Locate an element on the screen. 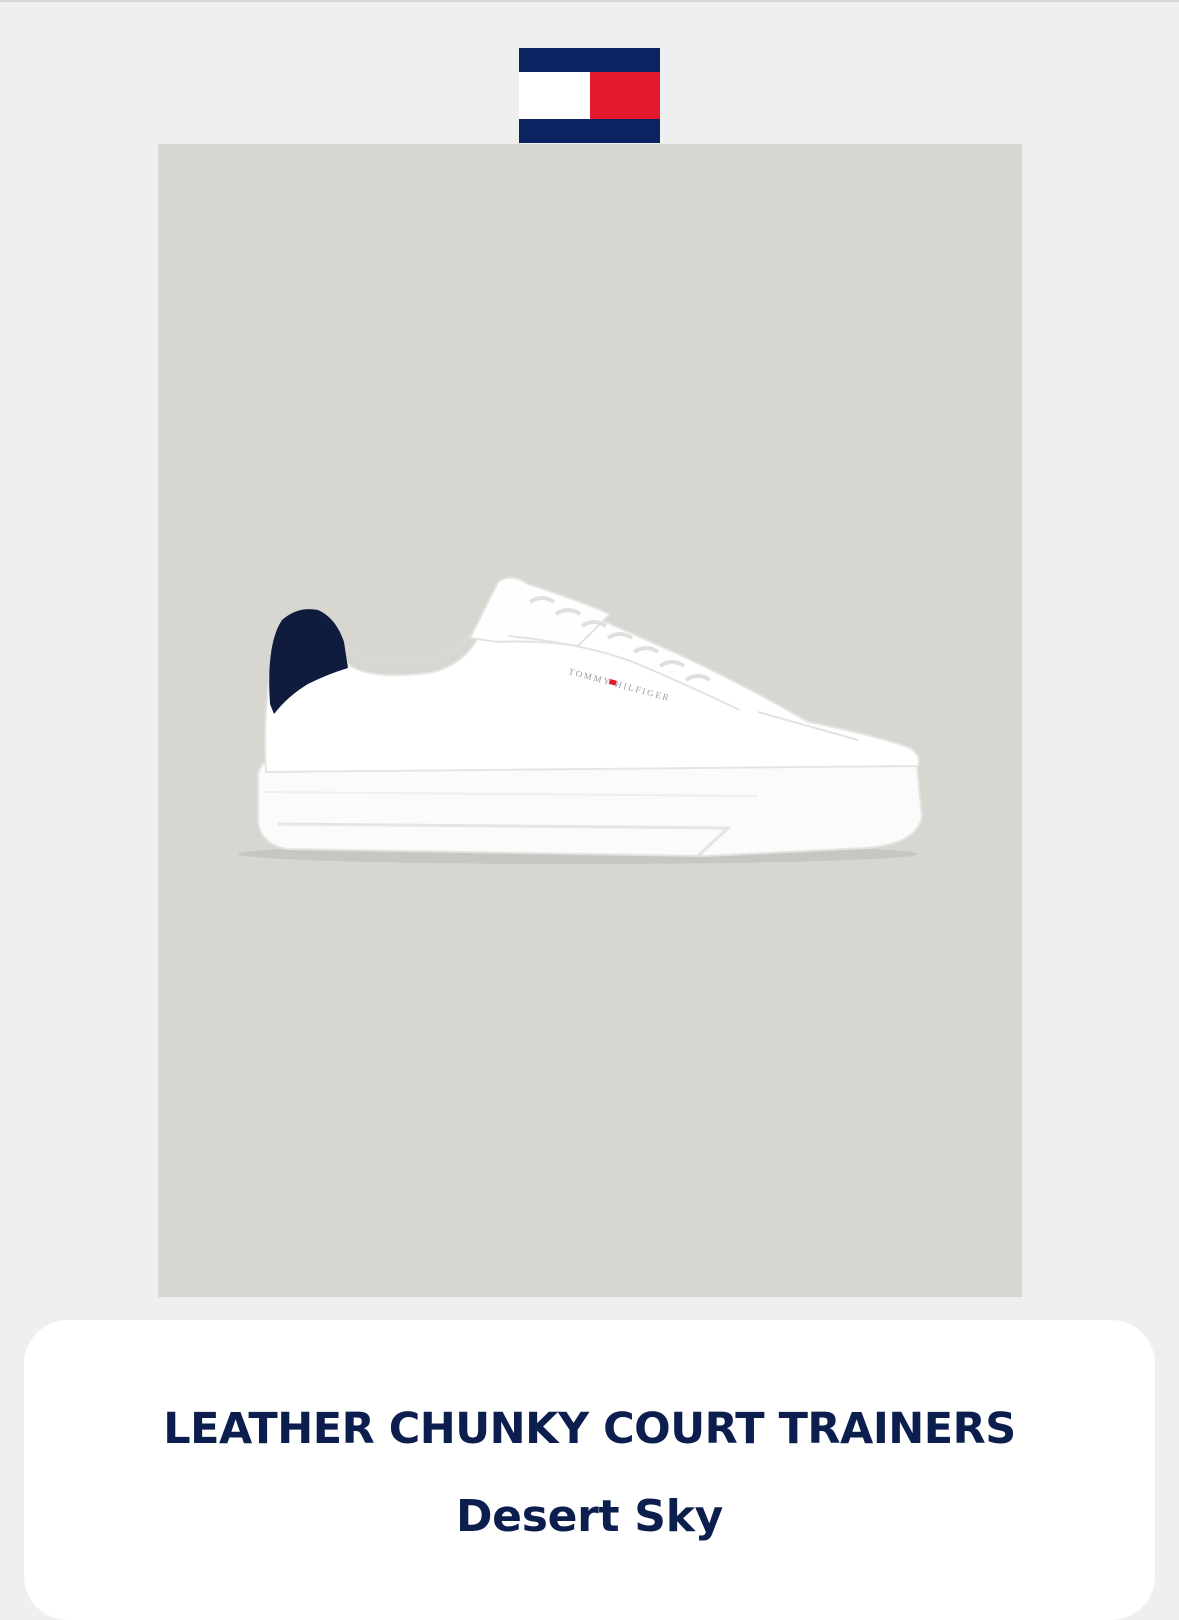  tommy-hilfiger-flag-icon is located at coordinates (589, 95).